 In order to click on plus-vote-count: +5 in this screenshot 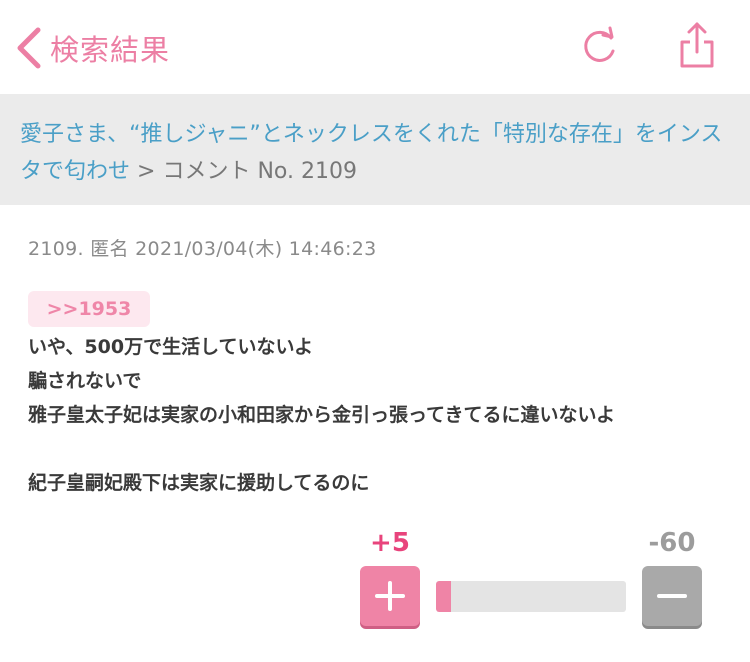, I will do `click(390, 543)`.